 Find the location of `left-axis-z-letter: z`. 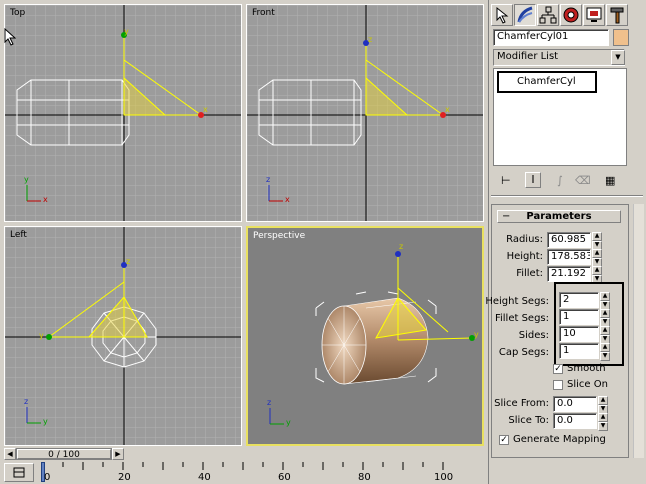

left-axis-z-letter: z is located at coordinates (128, 261).